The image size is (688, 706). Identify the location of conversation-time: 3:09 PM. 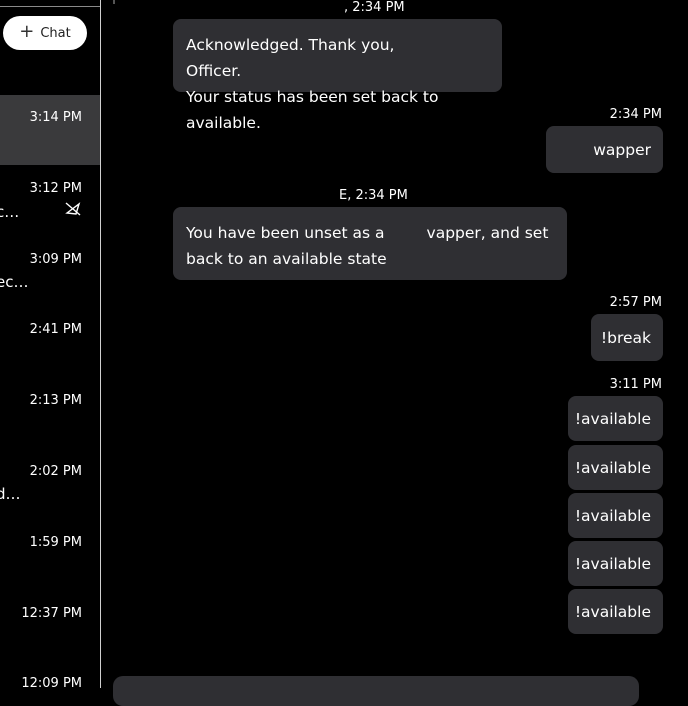
(55, 259).